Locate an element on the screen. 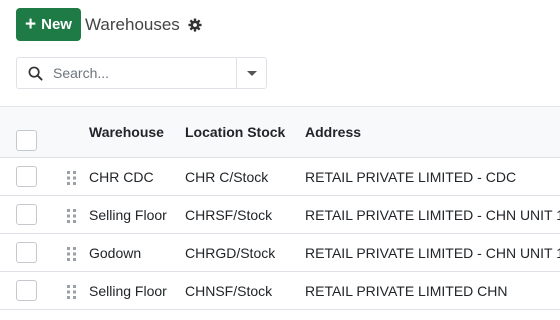 Image resolution: width=560 pixels, height=320 pixels. breadcrumb: Warehouses is located at coordinates (132, 25).